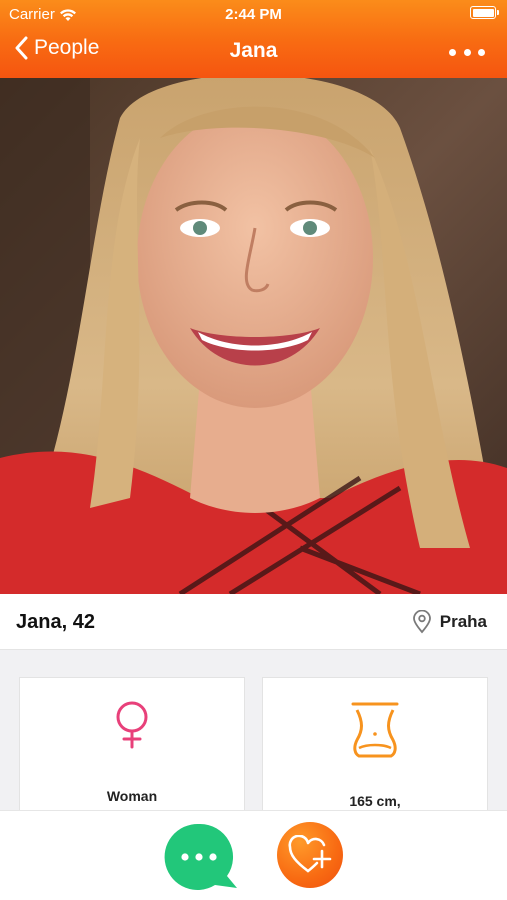 The width and height of the screenshot is (507, 900). What do you see at coordinates (253, 53) in the screenshot?
I see `navigation-bar: People Jana` at bounding box center [253, 53].